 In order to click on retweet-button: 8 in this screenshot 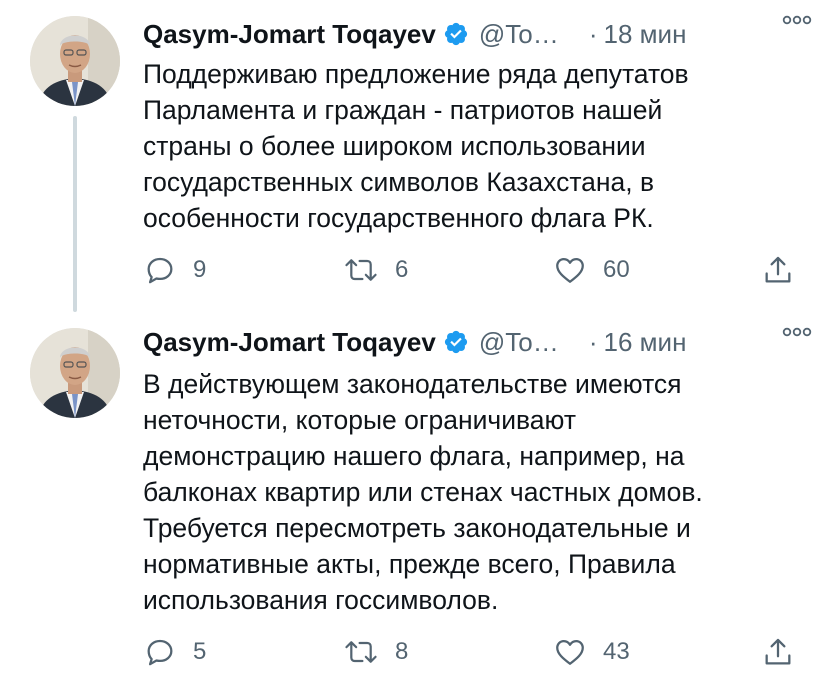, I will do `click(375, 652)`.